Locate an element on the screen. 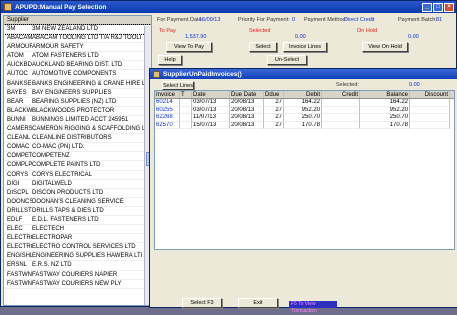 This screenshot has width=457, height=315. supplier-row: BAYES BAY ENGINEERS SUPPLIES is located at coordinates (77, 93).